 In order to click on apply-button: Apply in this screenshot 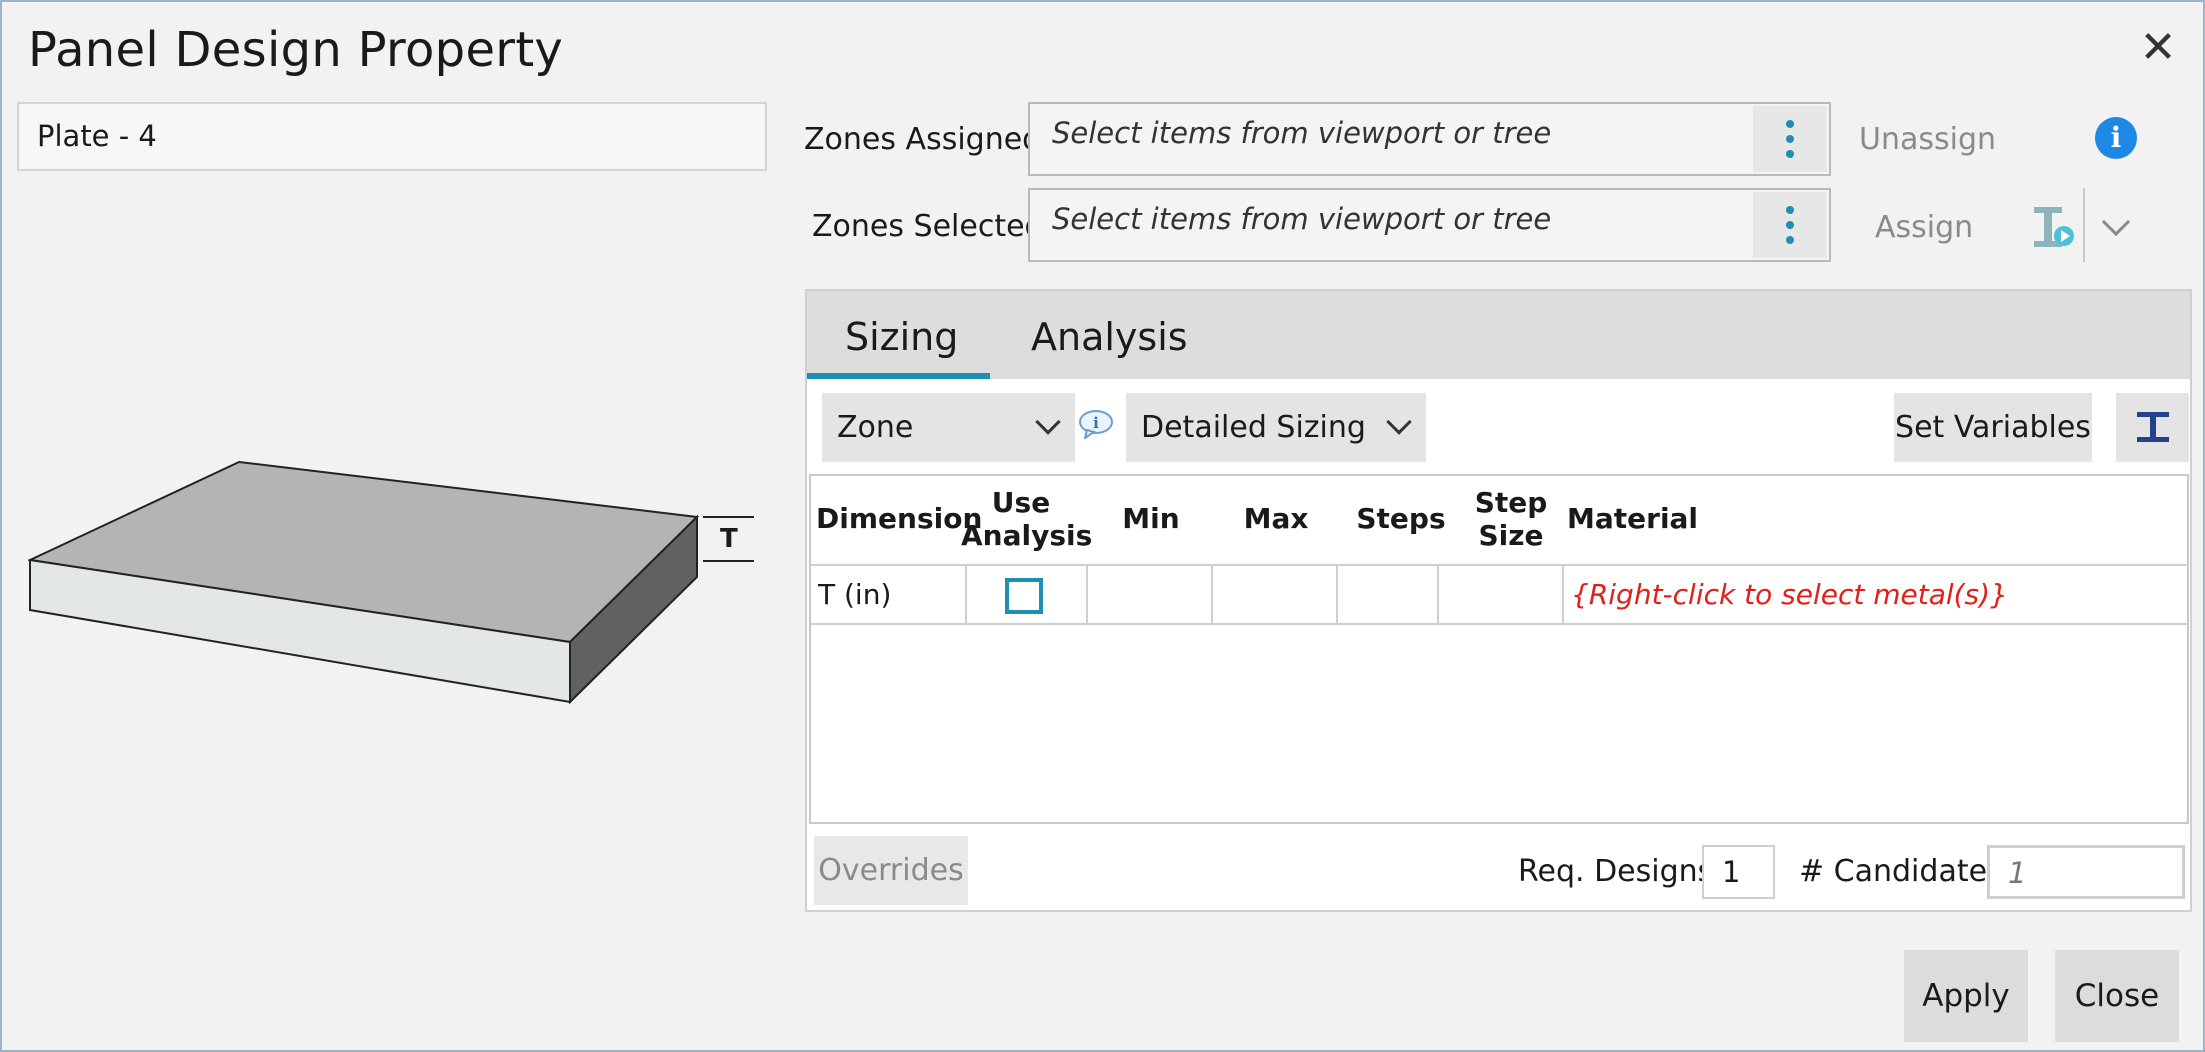, I will do `click(1966, 996)`.